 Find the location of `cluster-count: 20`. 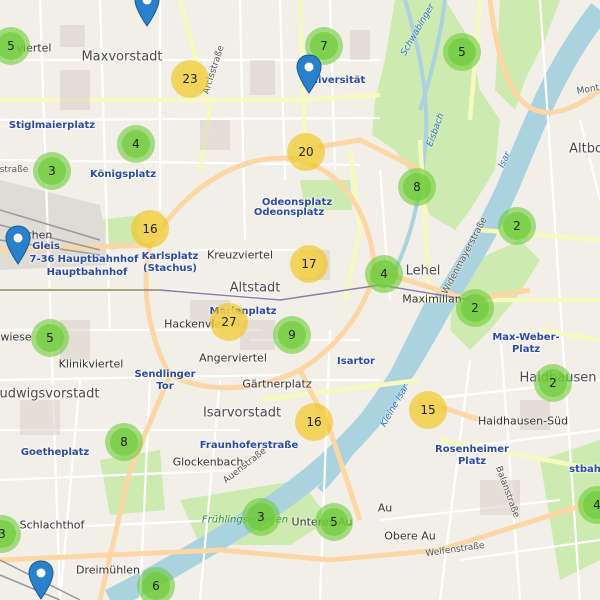

cluster-count: 20 is located at coordinates (306, 152).